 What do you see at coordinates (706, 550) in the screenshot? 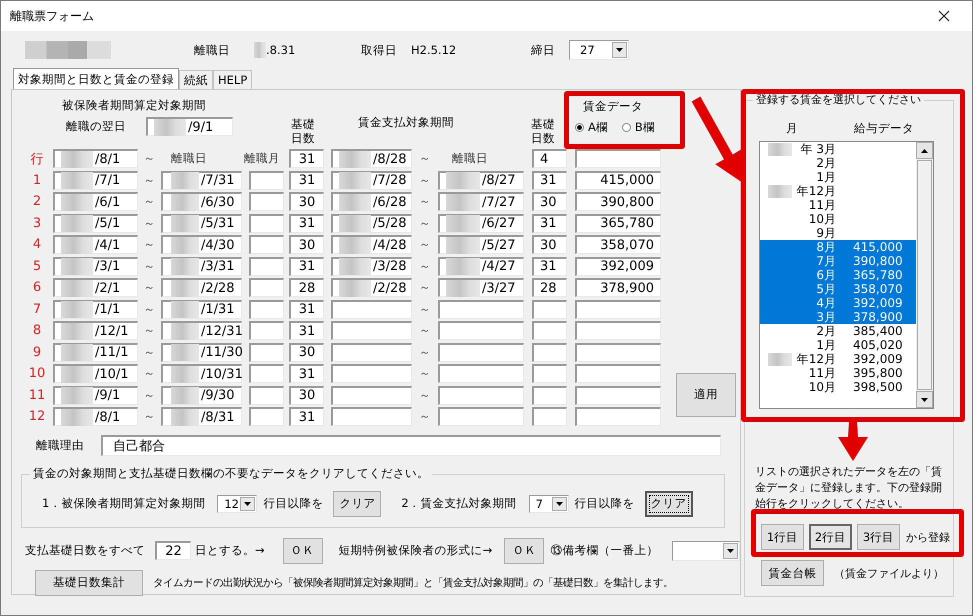
I see `remarks-dropdown` at bounding box center [706, 550].